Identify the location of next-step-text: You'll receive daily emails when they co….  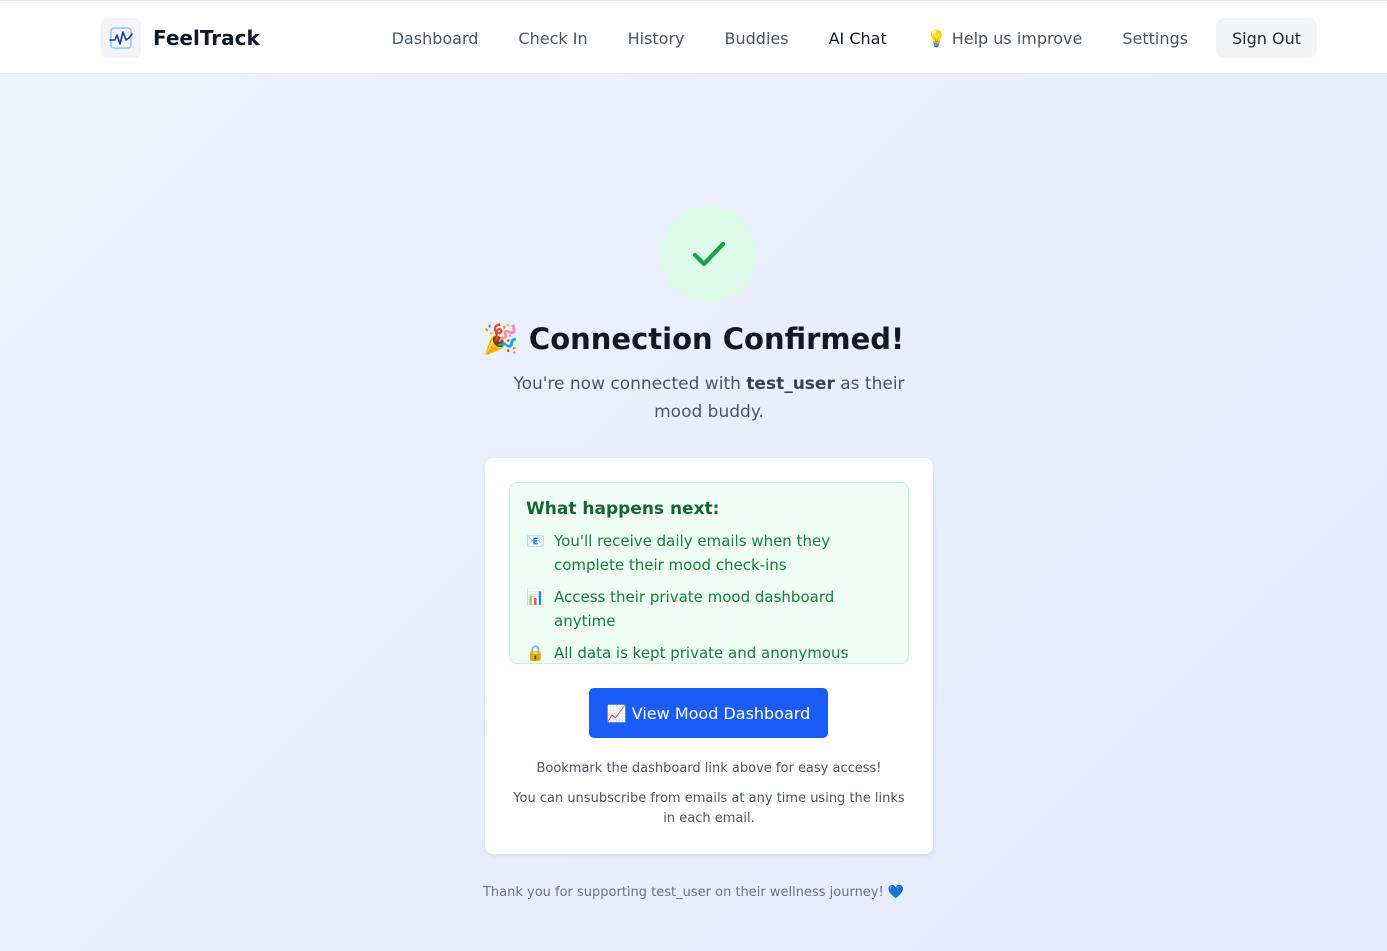
(692, 553).